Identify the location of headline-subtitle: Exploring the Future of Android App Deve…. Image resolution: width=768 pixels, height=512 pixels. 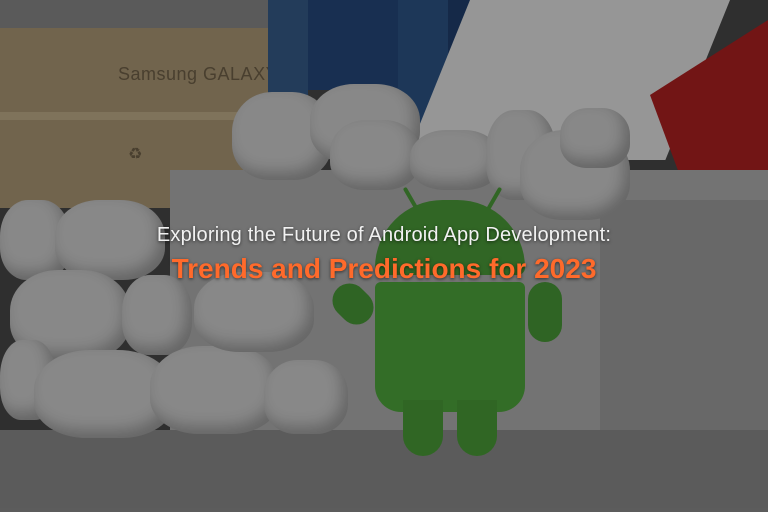
(384, 235).